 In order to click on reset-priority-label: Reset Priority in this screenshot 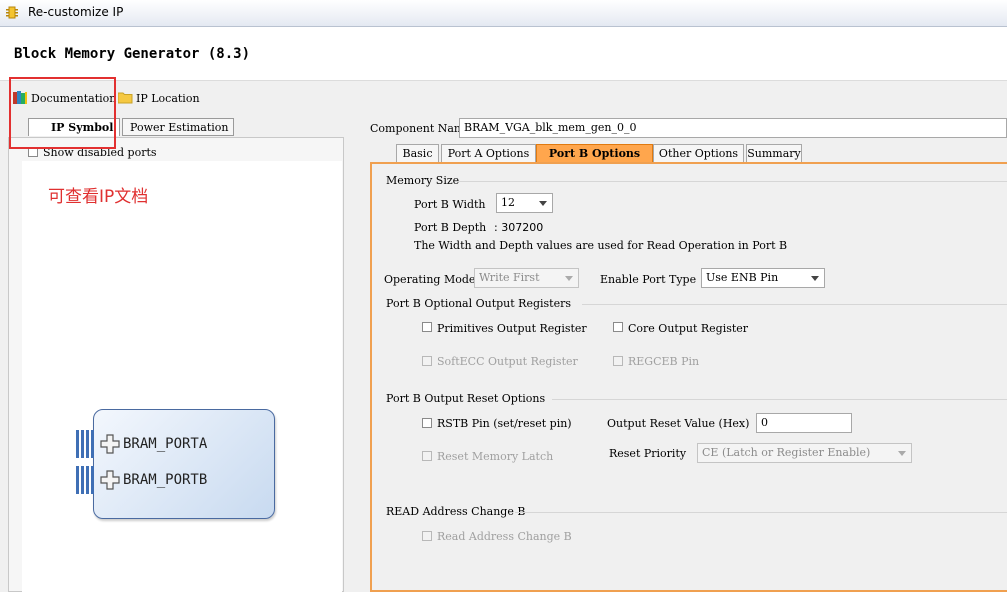, I will do `click(648, 453)`.